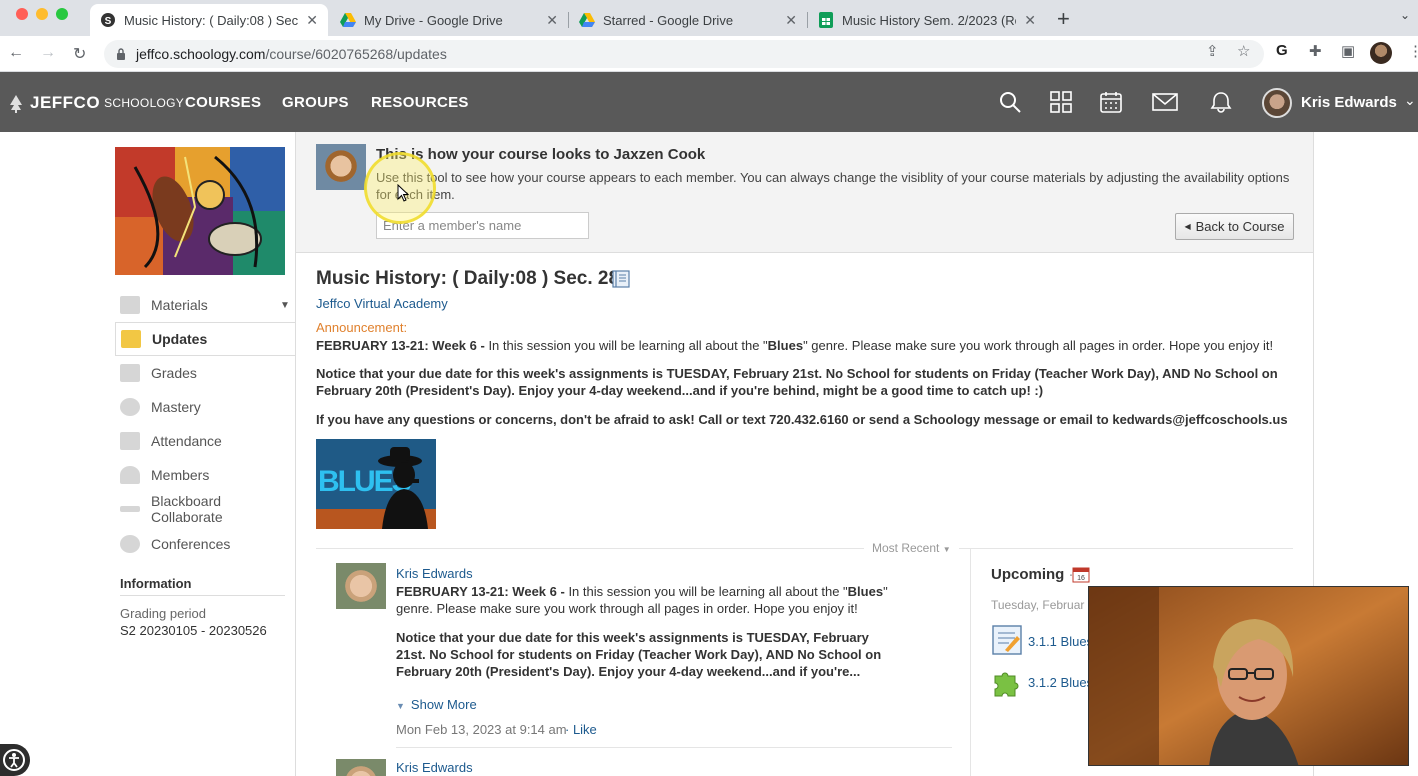  I want to click on materials-icon, so click(130, 305).